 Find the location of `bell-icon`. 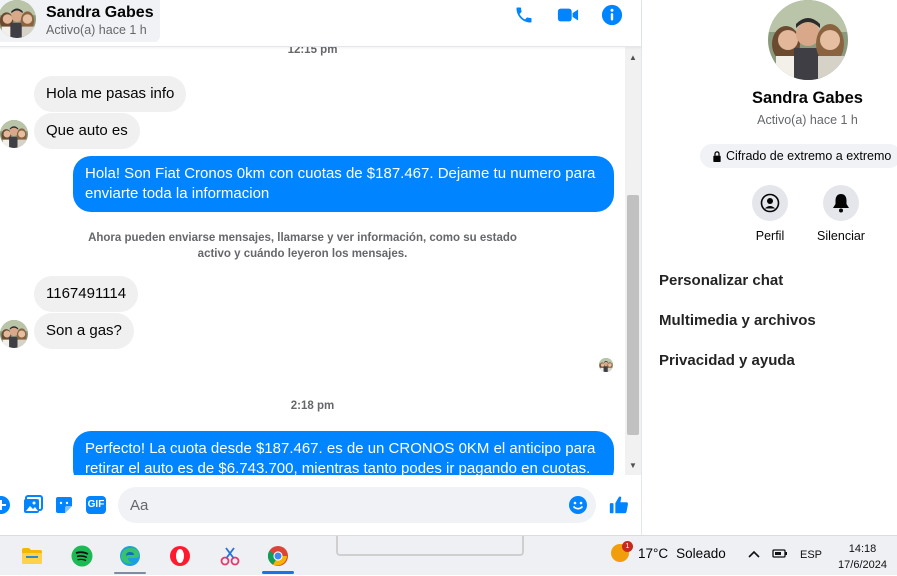

bell-icon is located at coordinates (841, 203).